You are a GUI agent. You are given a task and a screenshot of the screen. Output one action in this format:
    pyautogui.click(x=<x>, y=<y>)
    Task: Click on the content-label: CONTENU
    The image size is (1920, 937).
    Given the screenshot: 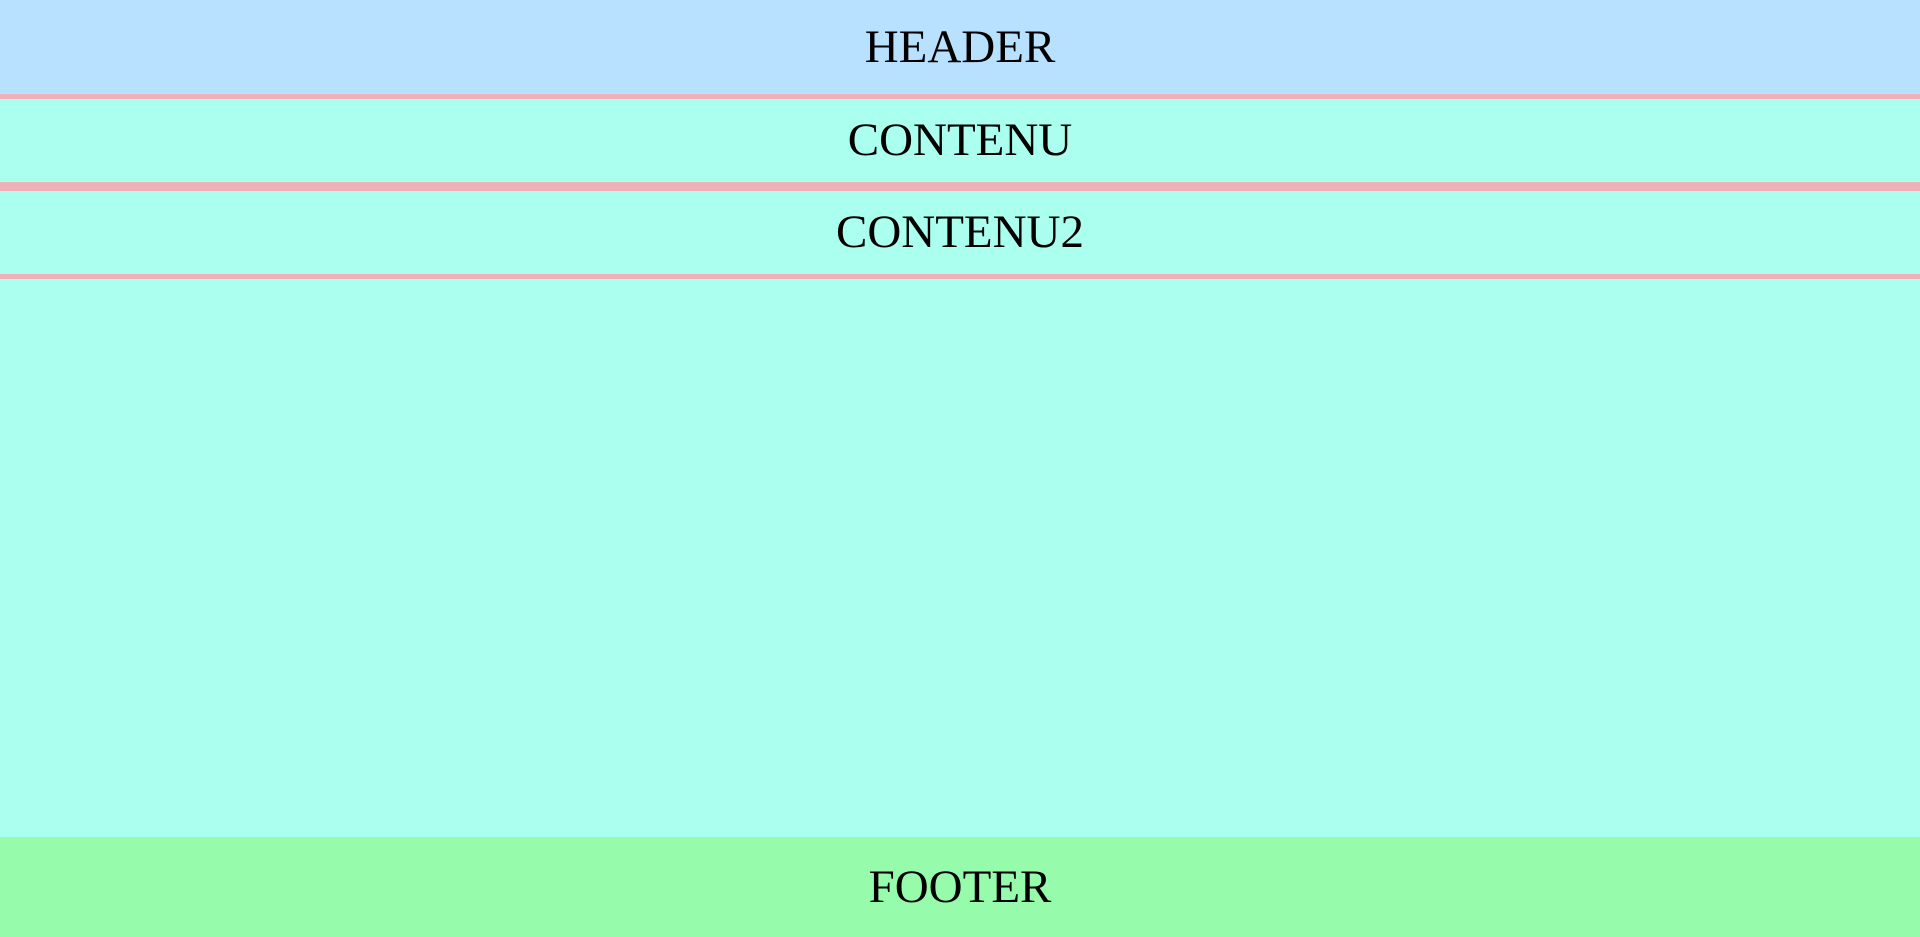 What is the action you would take?
    pyautogui.click(x=960, y=140)
    